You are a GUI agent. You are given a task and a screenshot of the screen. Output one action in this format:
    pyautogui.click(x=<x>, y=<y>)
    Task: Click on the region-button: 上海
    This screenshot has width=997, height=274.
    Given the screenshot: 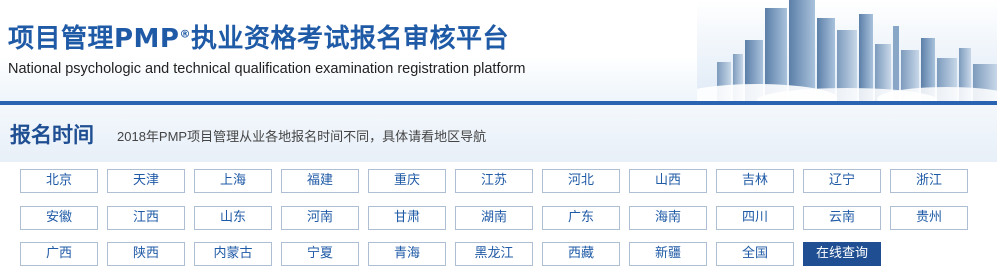 What is the action you would take?
    pyautogui.click(x=233, y=181)
    